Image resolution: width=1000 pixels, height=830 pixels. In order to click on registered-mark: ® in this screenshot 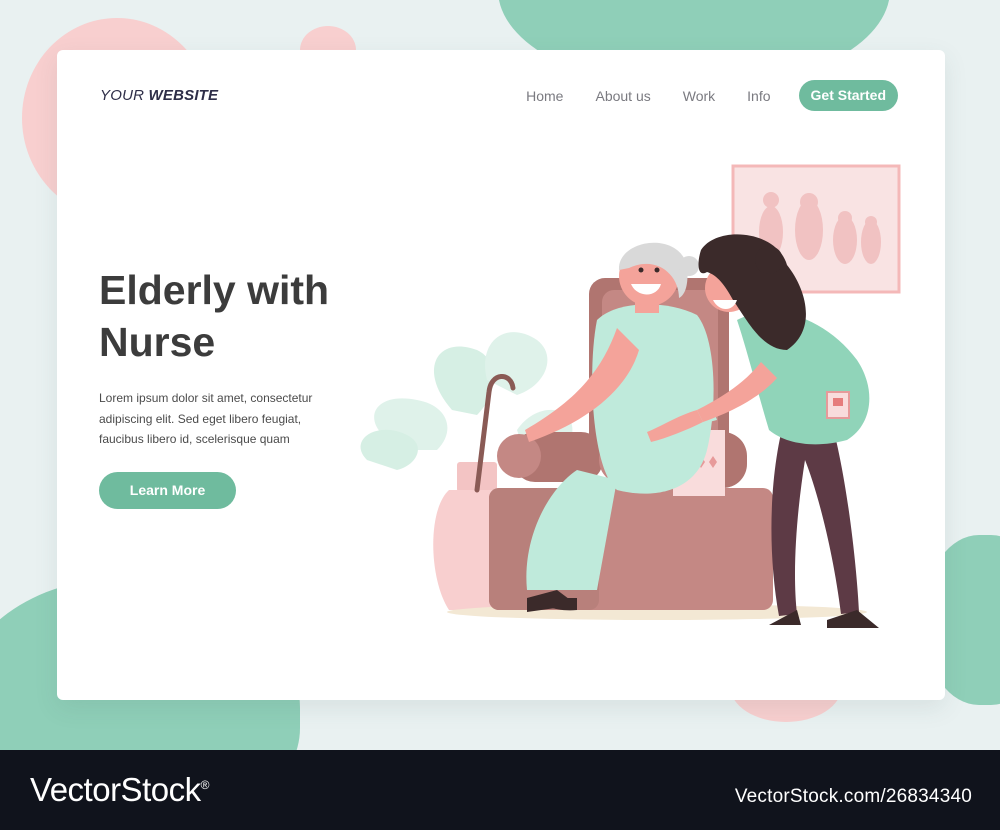, I will do `click(205, 785)`.